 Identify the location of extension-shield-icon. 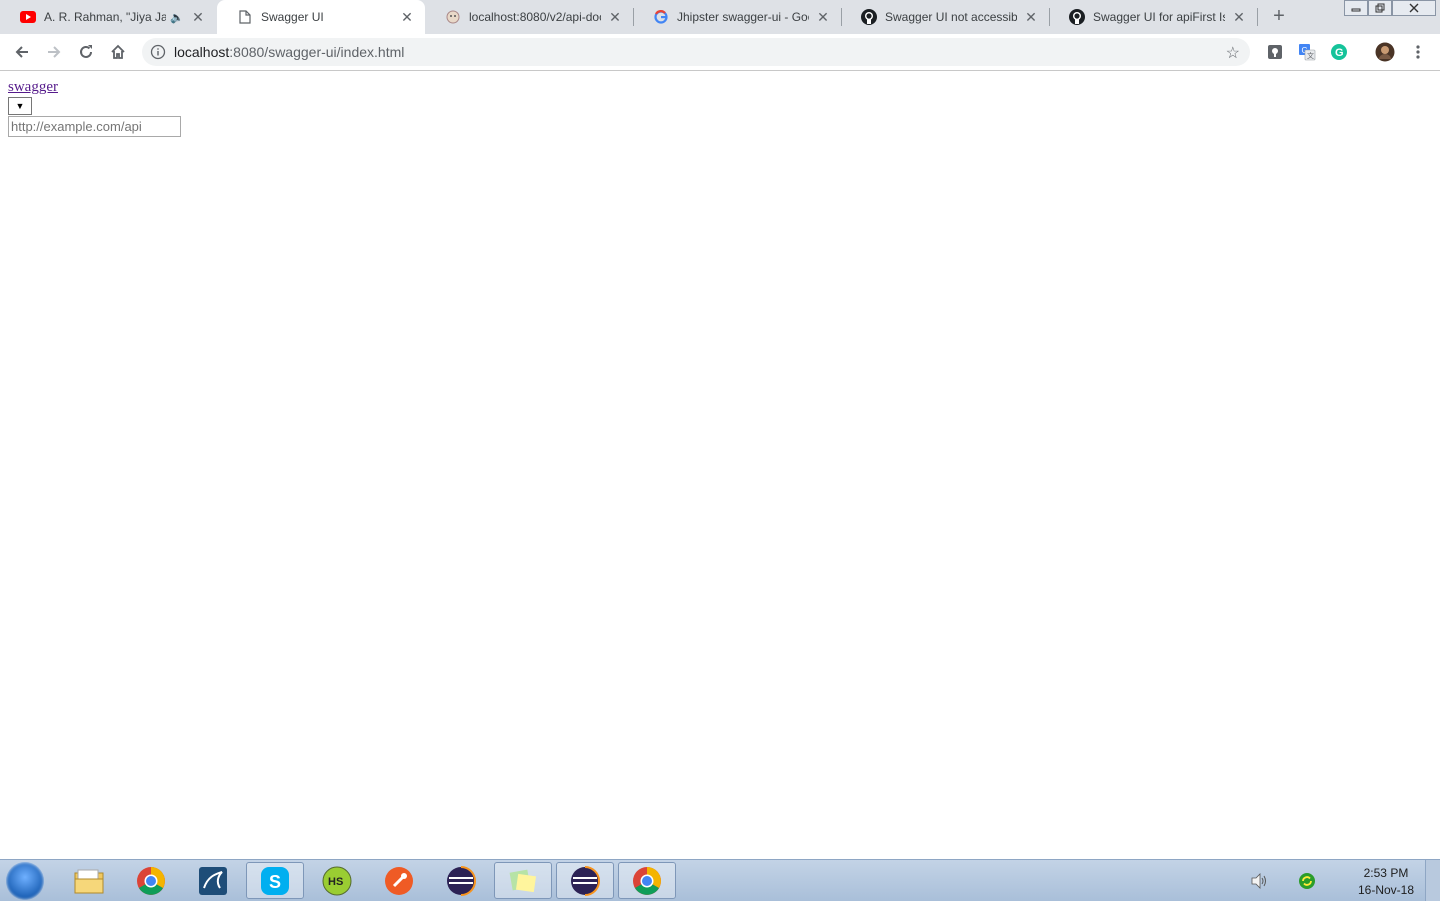
(1275, 52).